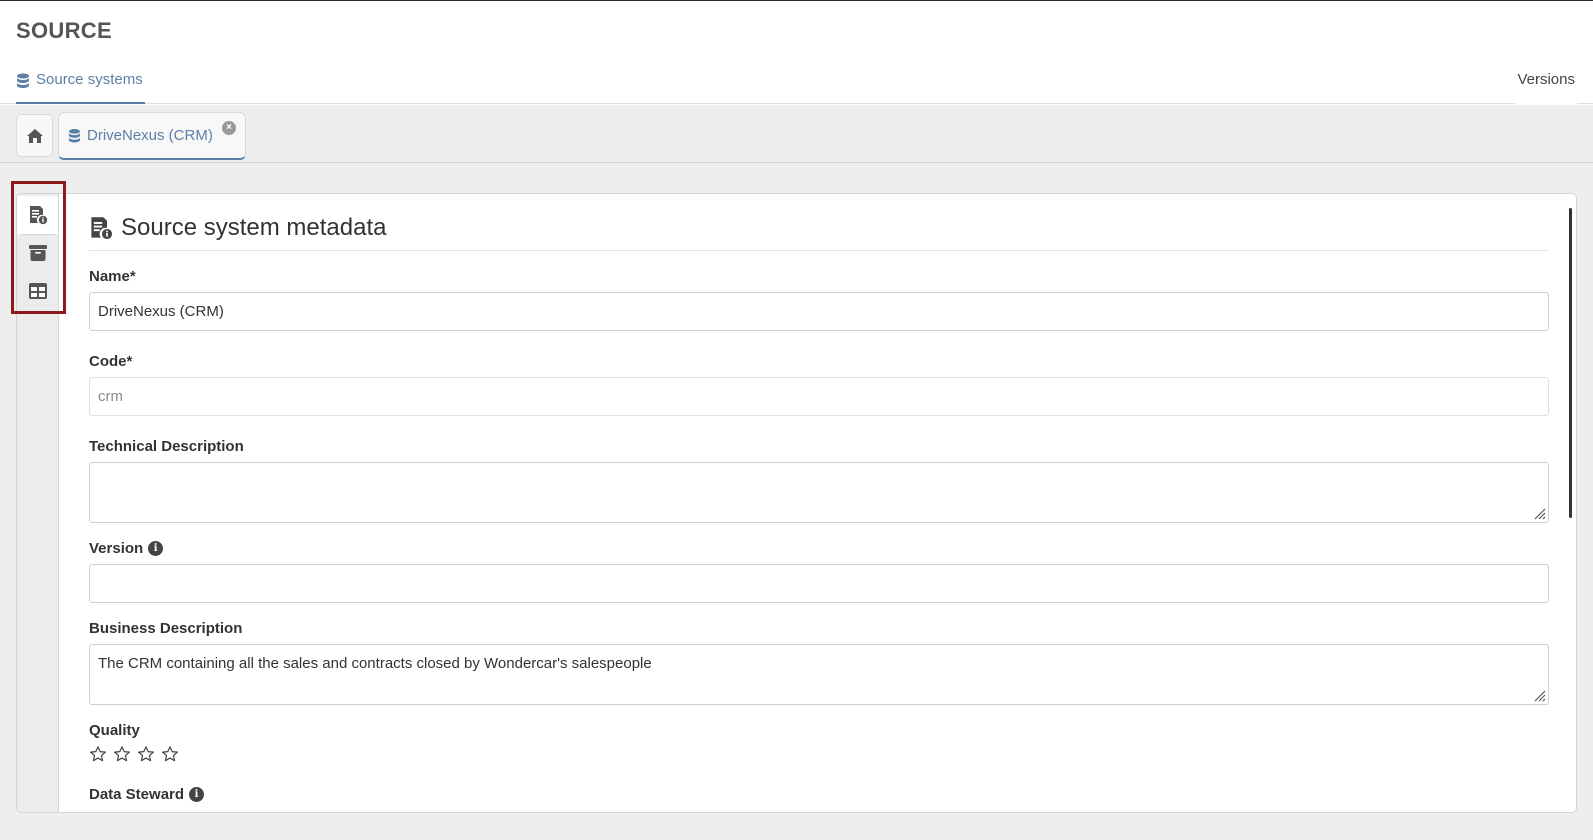 This screenshot has height=840, width=1593. Describe the element at coordinates (64, 30) in the screenshot. I see `page-title: SOURCE` at that location.